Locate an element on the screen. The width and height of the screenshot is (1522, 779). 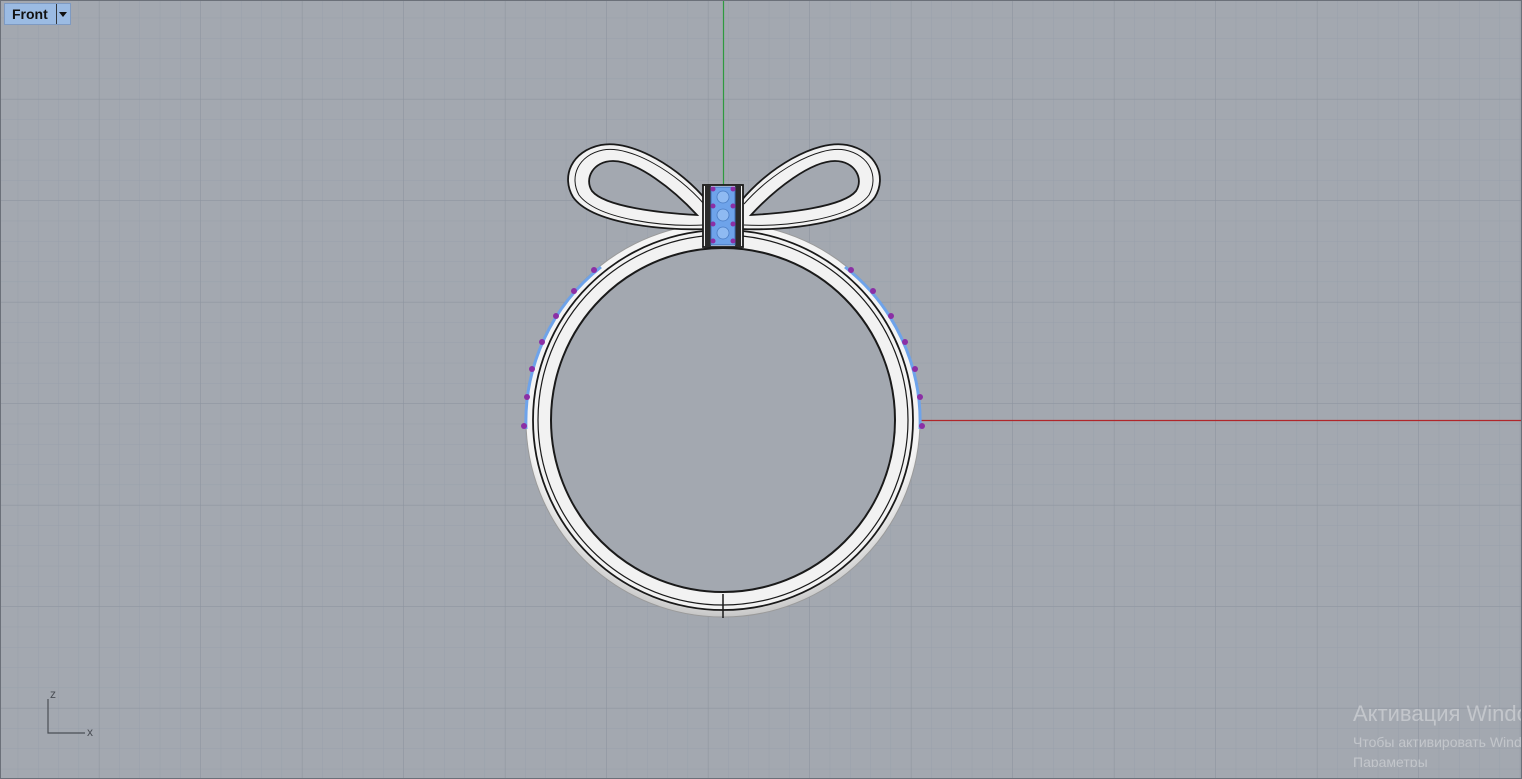
watermark-settings-link: Параметры is located at coordinates (1390, 762).